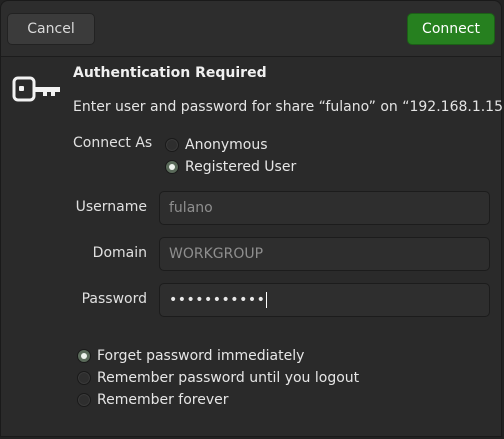 Image resolution: width=504 pixels, height=439 pixels. Describe the element at coordinates (451, 29) in the screenshot. I see `connect-button: Connect` at that location.